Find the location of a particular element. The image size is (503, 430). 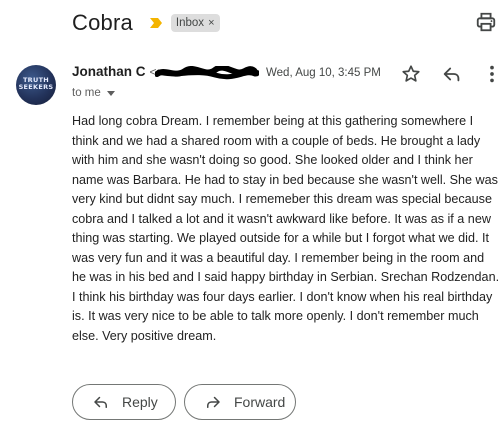

avatar-text: TRUTH SEEKERS is located at coordinates (36, 83).